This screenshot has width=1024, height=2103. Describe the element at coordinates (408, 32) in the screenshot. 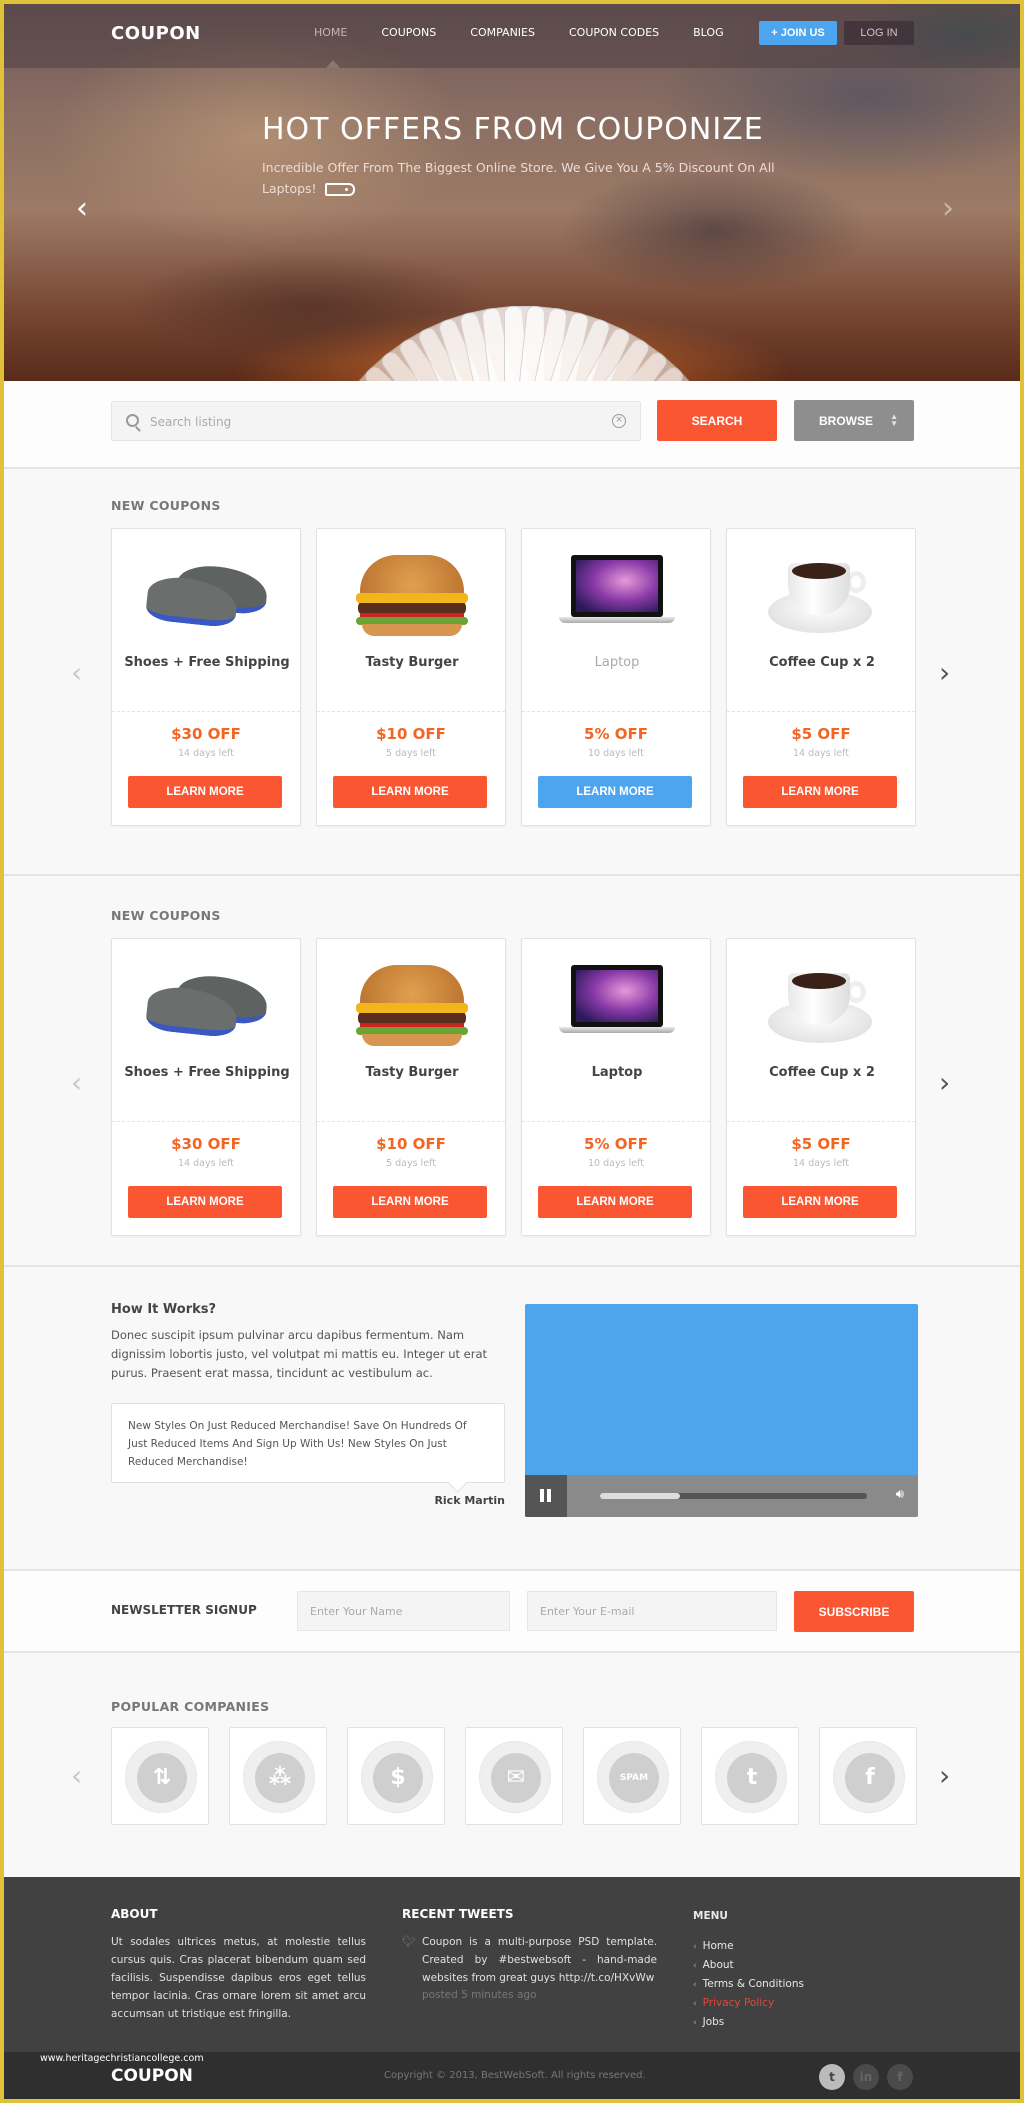

I see `nav-coupons: COUPONS` at that location.